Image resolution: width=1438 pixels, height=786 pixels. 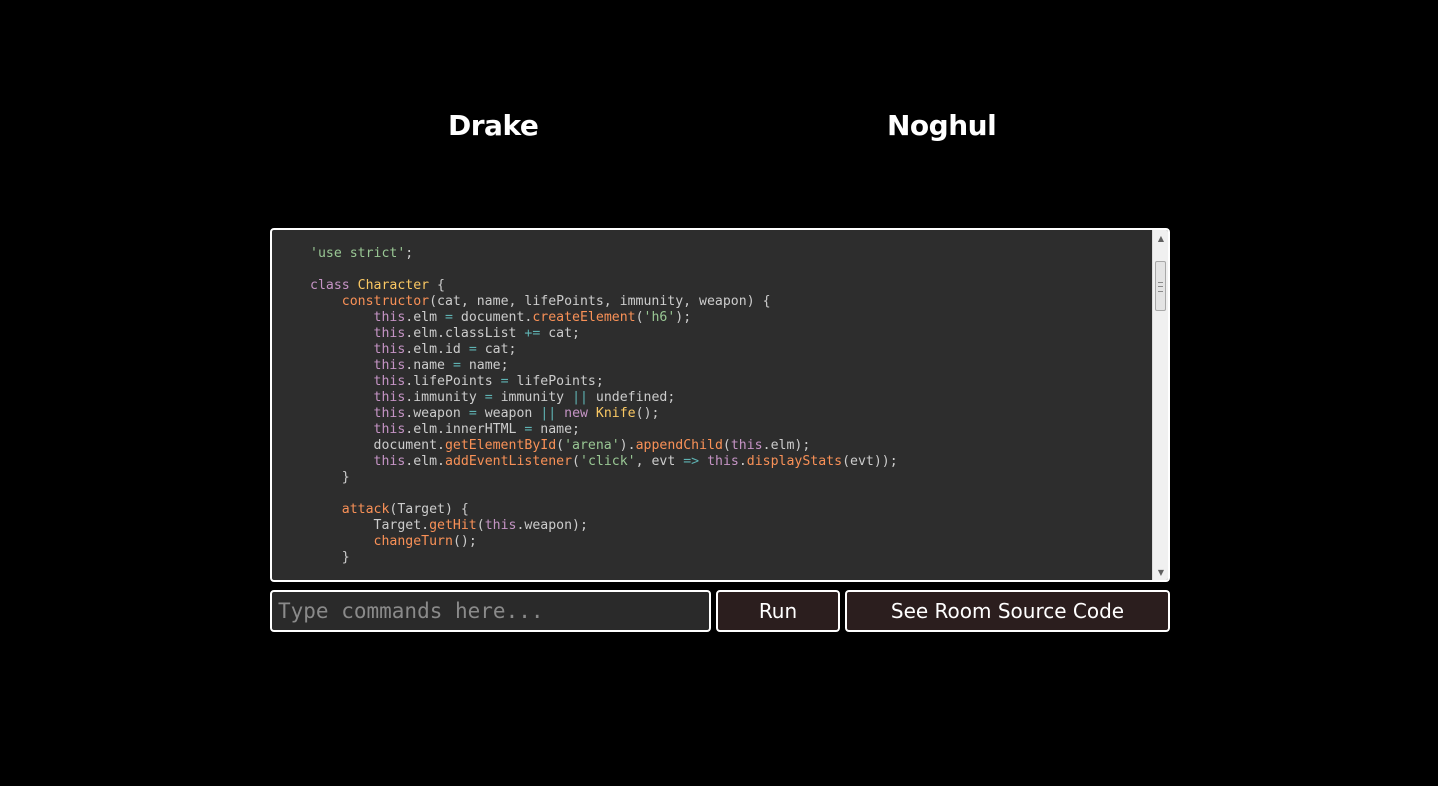 I want to click on code-token: .elm.classList, so click(x=465, y=333).